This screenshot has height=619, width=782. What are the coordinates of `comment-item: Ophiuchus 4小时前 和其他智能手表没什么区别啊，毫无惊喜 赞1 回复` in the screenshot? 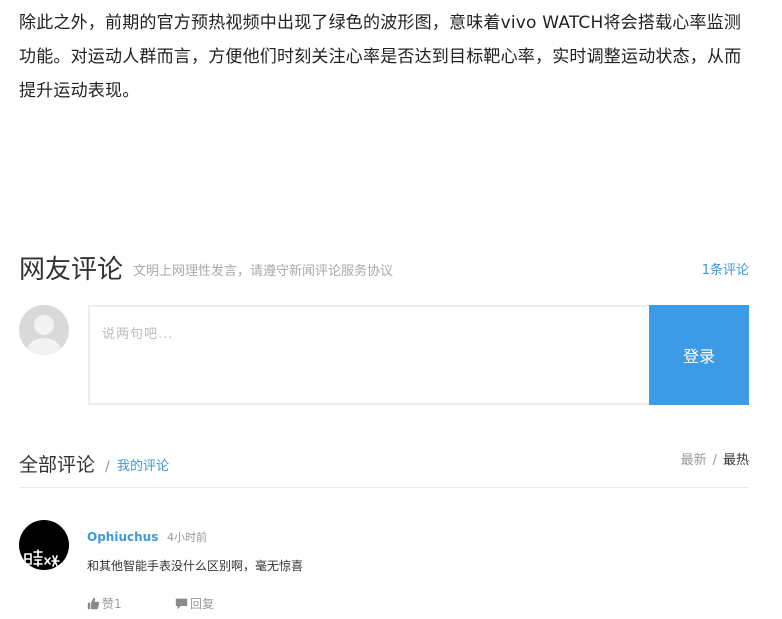 It's located at (384, 569).